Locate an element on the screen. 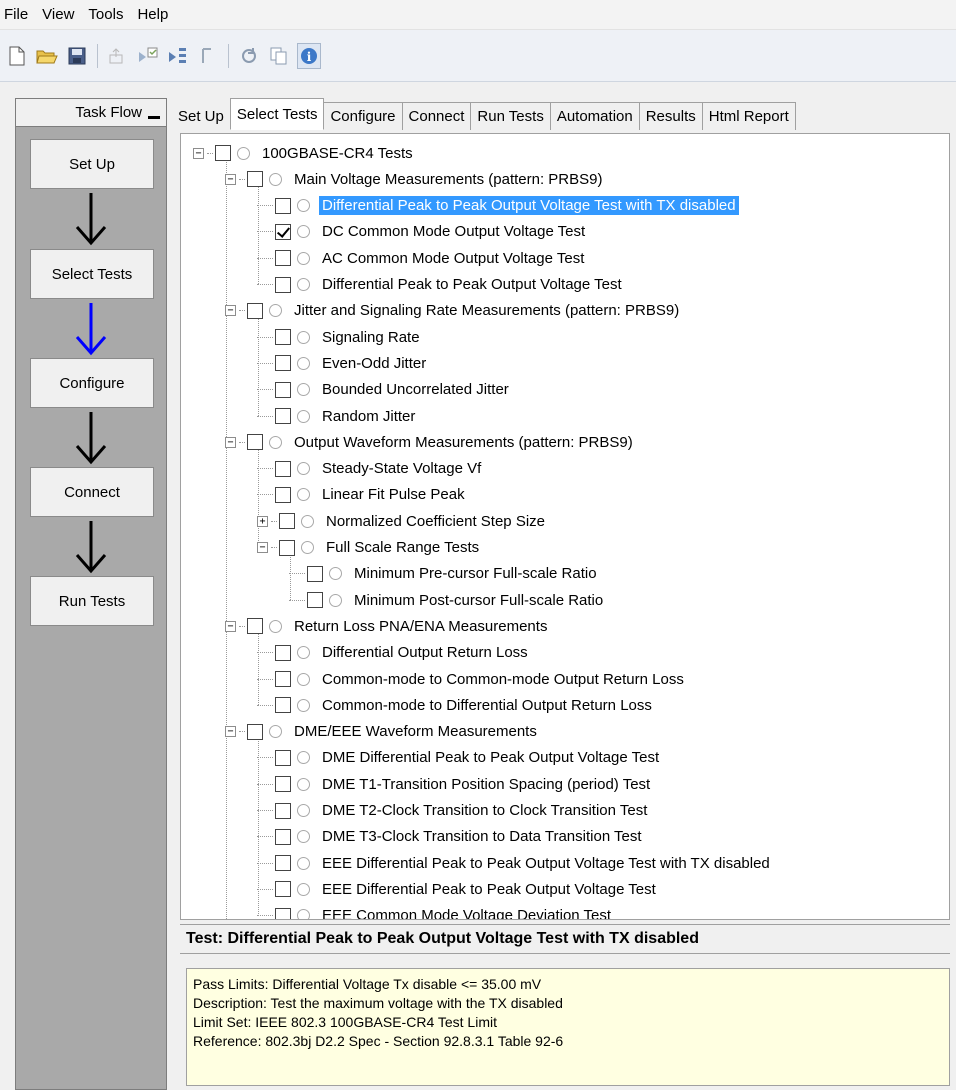  menu-tools: Tools is located at coordinates (108, 14).